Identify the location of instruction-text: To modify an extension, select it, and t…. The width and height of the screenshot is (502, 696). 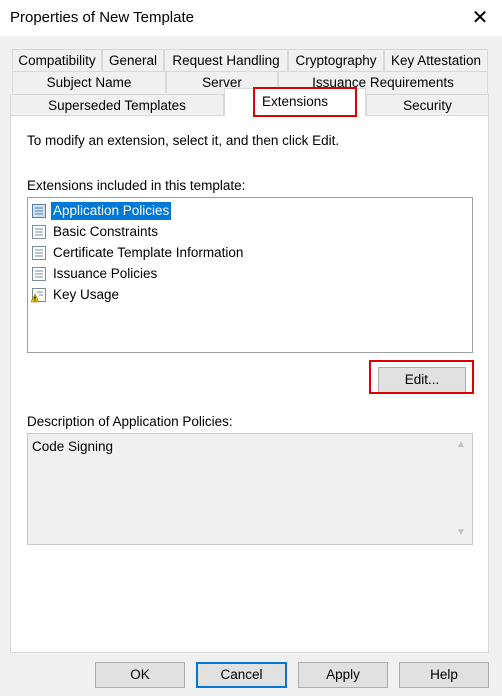
(183, 140).